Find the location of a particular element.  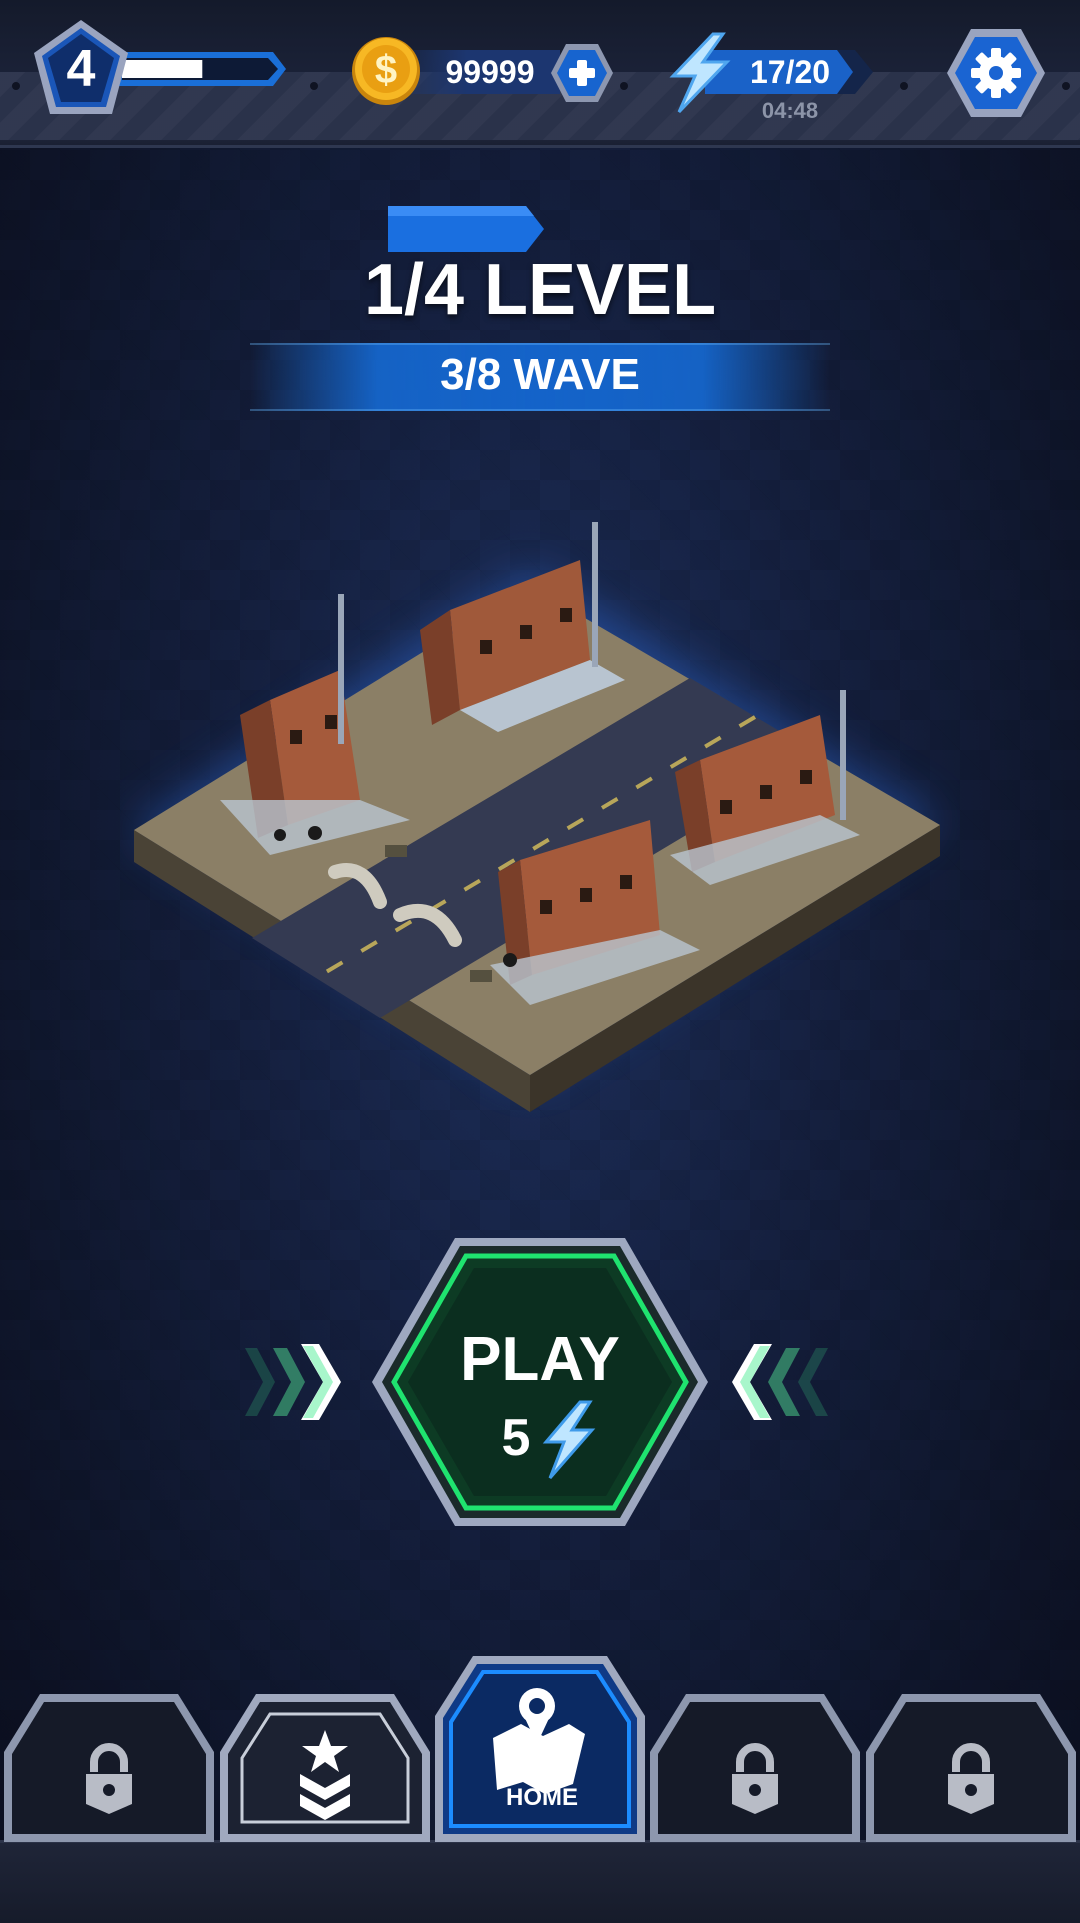

wave-label: 3/8 WAVE is located at coordinates (540, 374).